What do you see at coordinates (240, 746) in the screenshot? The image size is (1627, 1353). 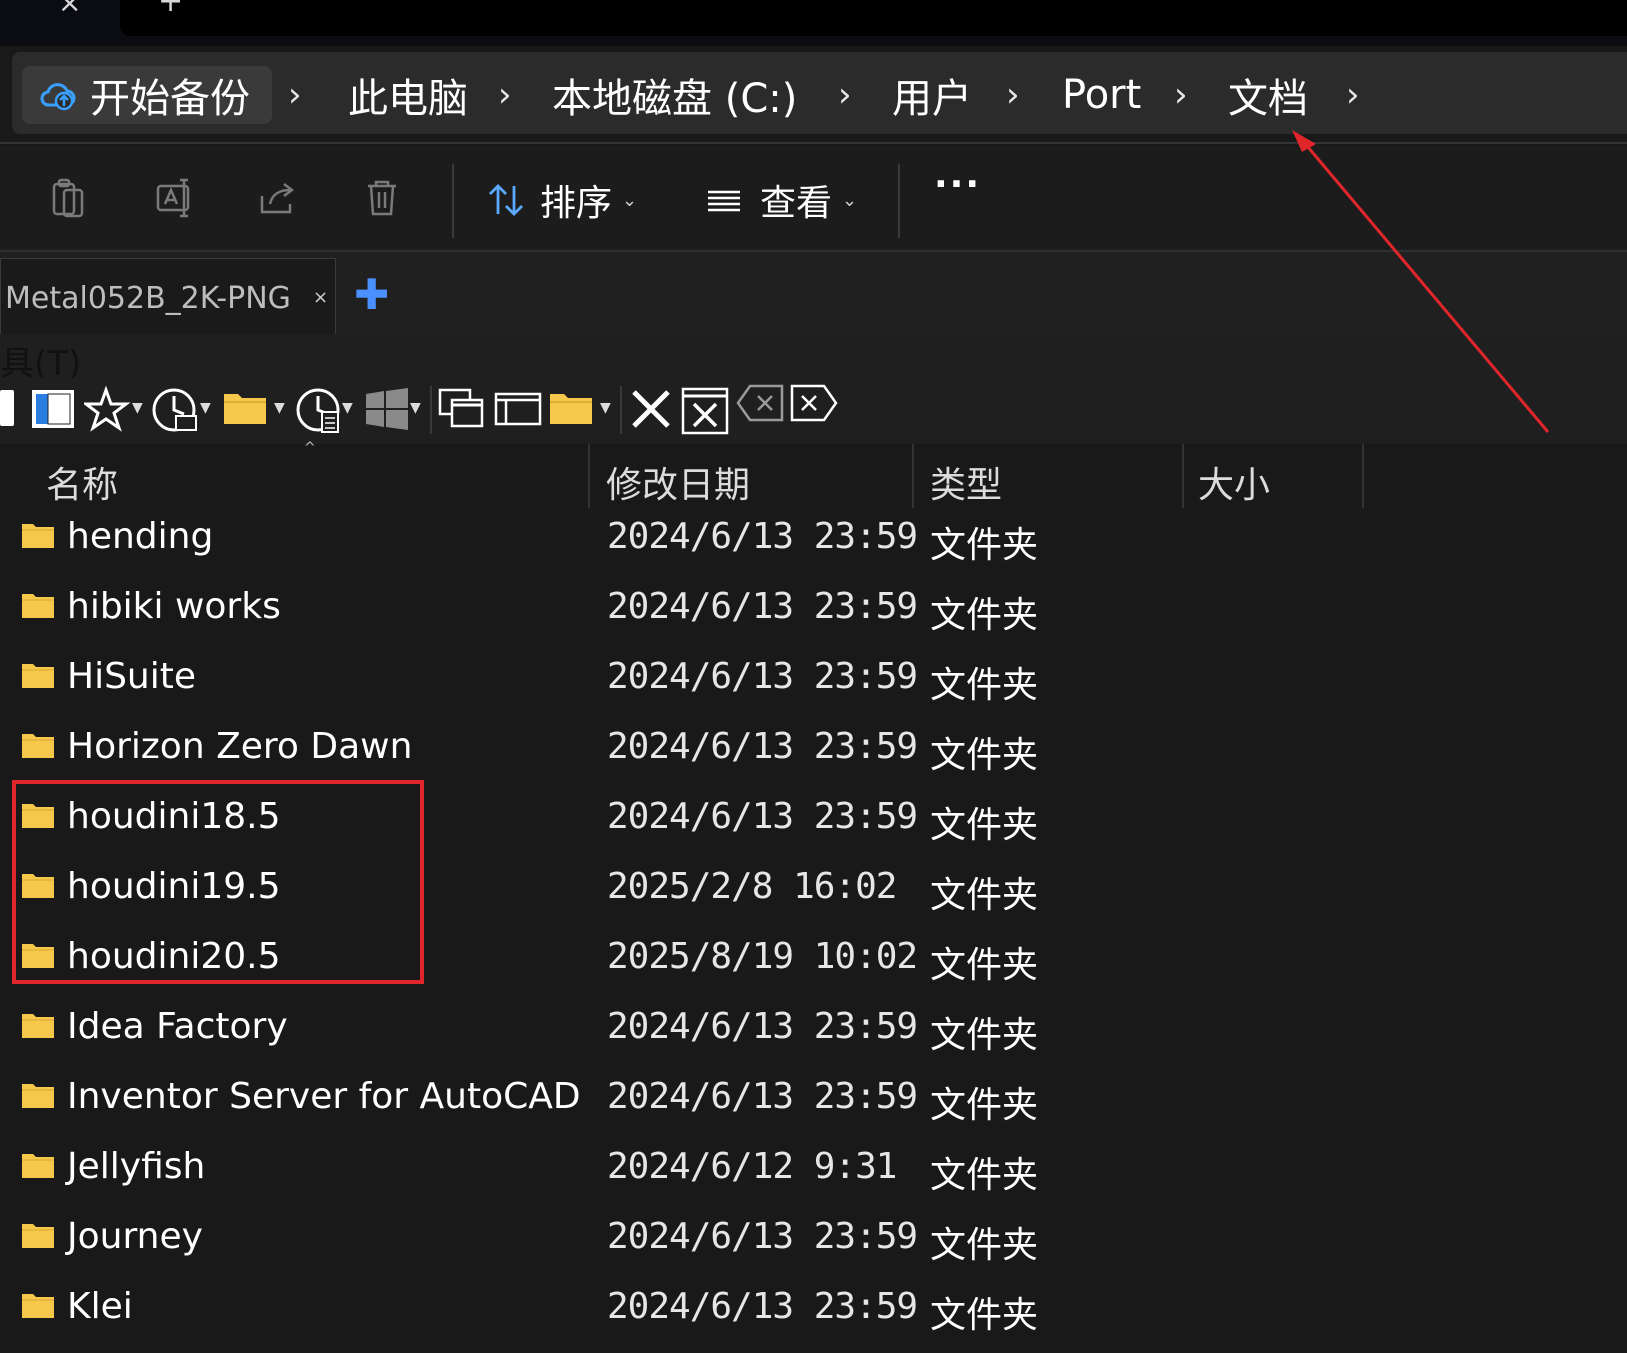 I see `file-name: Horizon Zero Dawn` at bounding box center [240, 746].